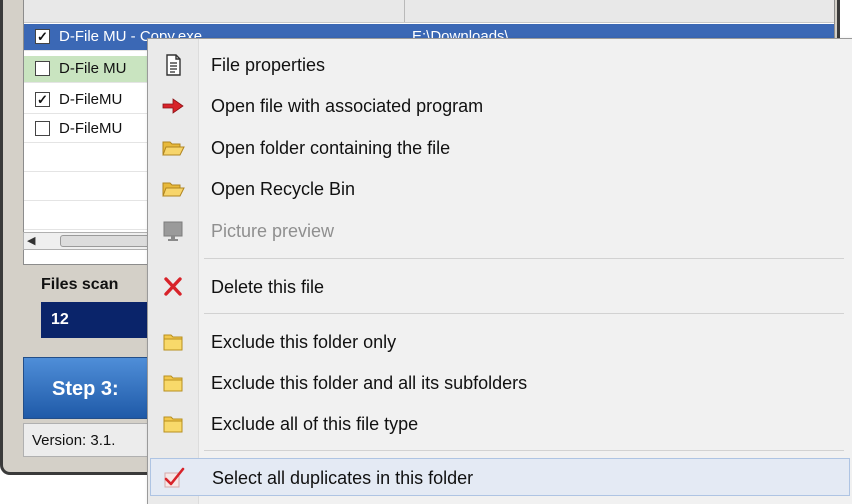 This screenshot has height=504, width=852. What do you see at coordinates (173, 106) in the screenshot?
I see `red-arrow-icon` at bounding box center [173, 106].